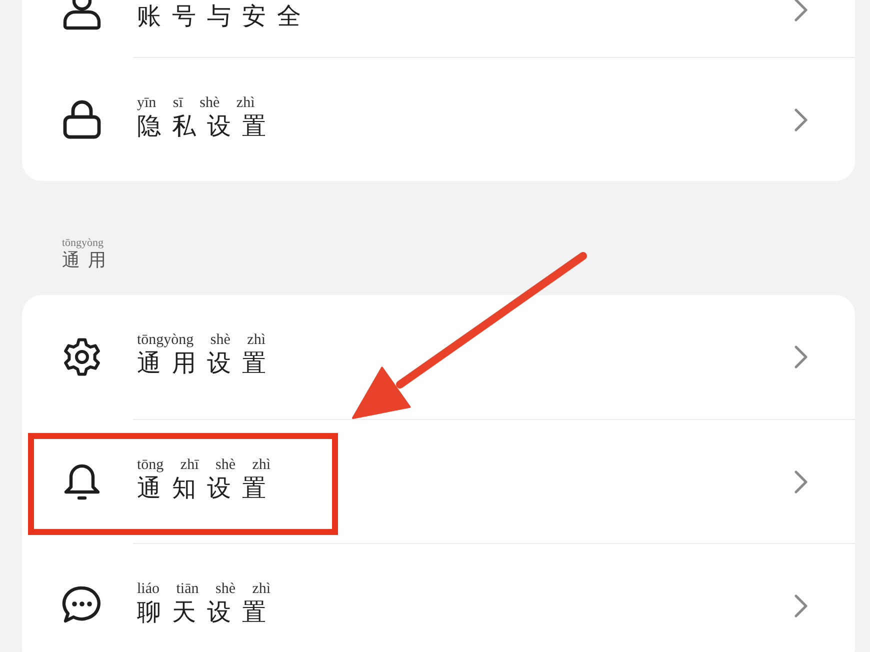  I want to click on section-pinyin: tōngyòng, so click(83, 243).